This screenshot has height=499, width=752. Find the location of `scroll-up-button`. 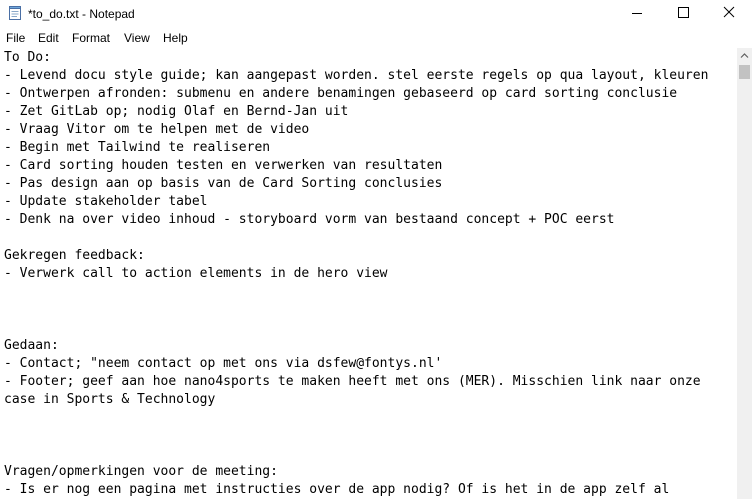

scroll-up-button is located at coordinates (744, 56).